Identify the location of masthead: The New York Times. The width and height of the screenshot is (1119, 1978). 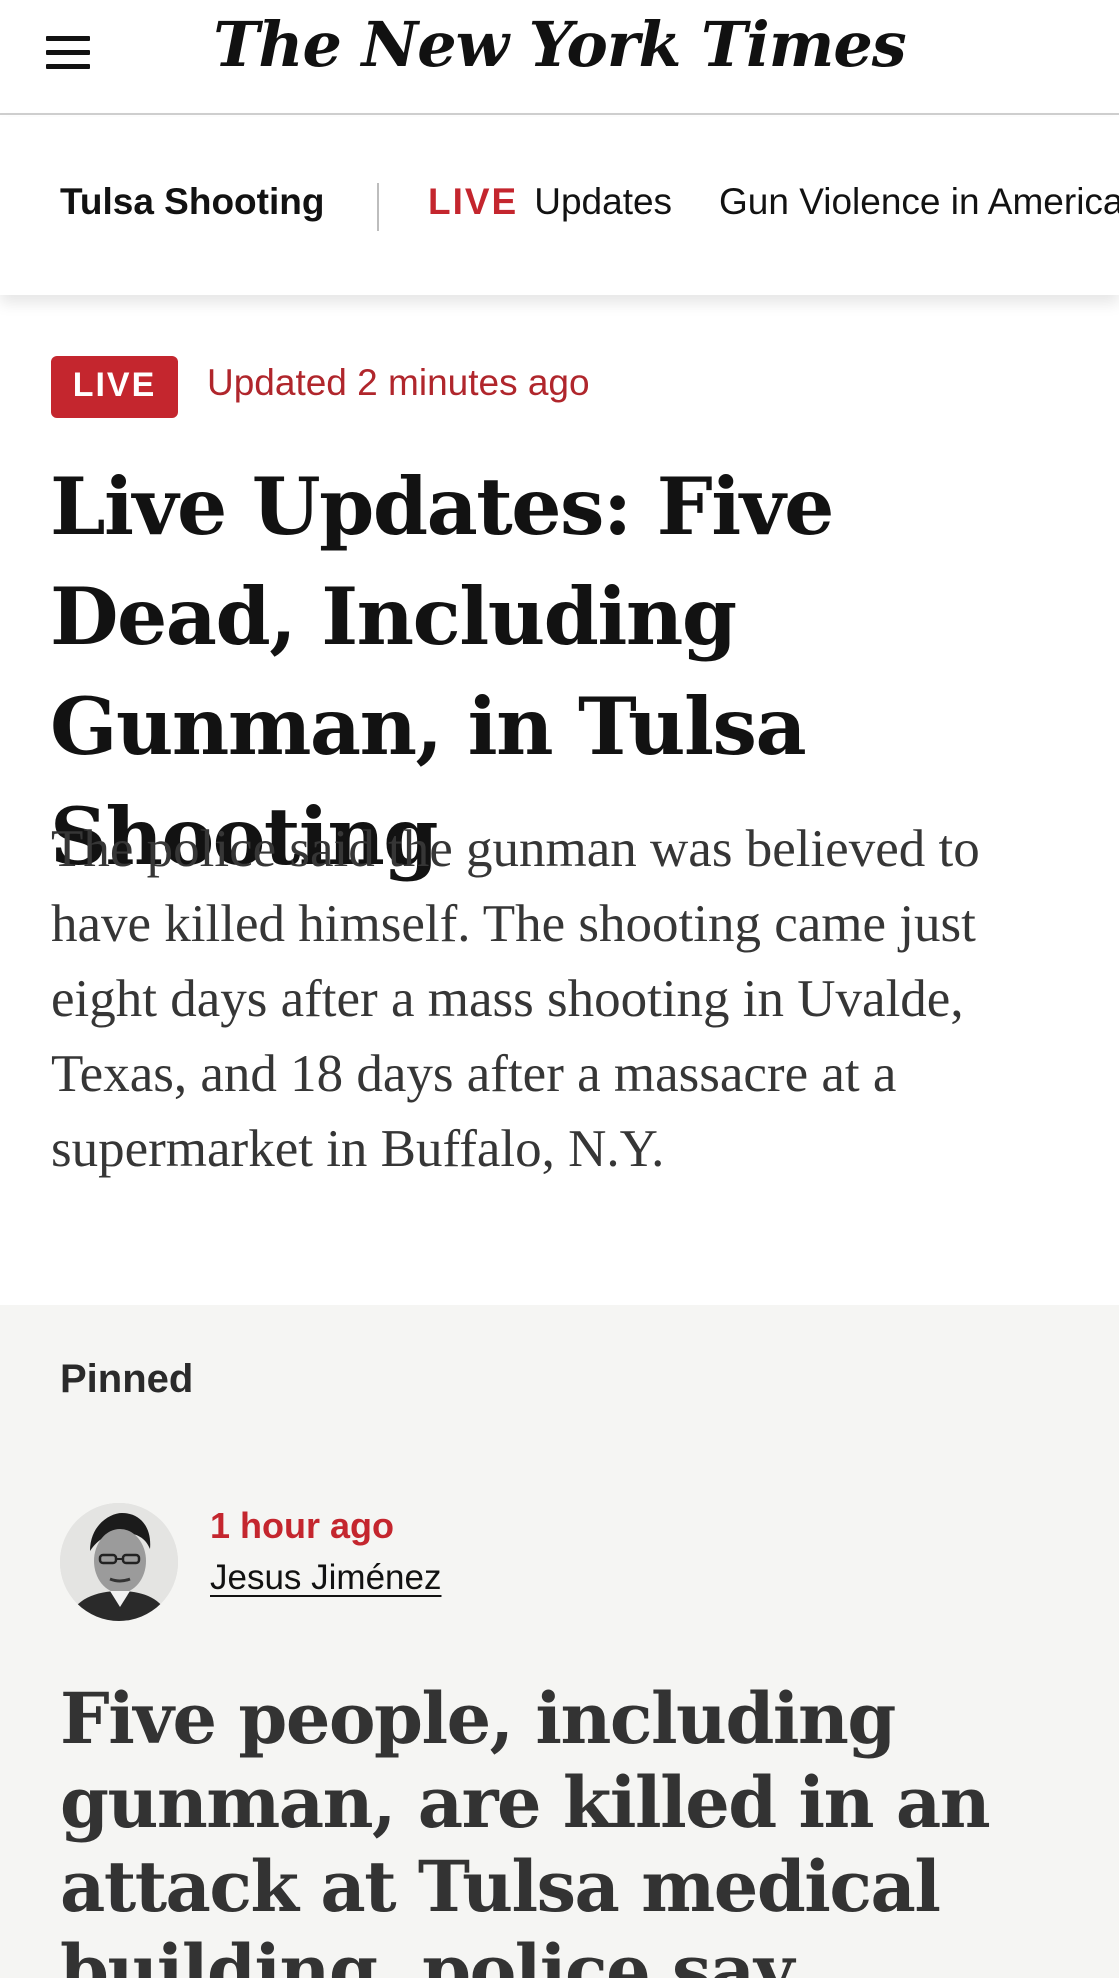
(559, 57).